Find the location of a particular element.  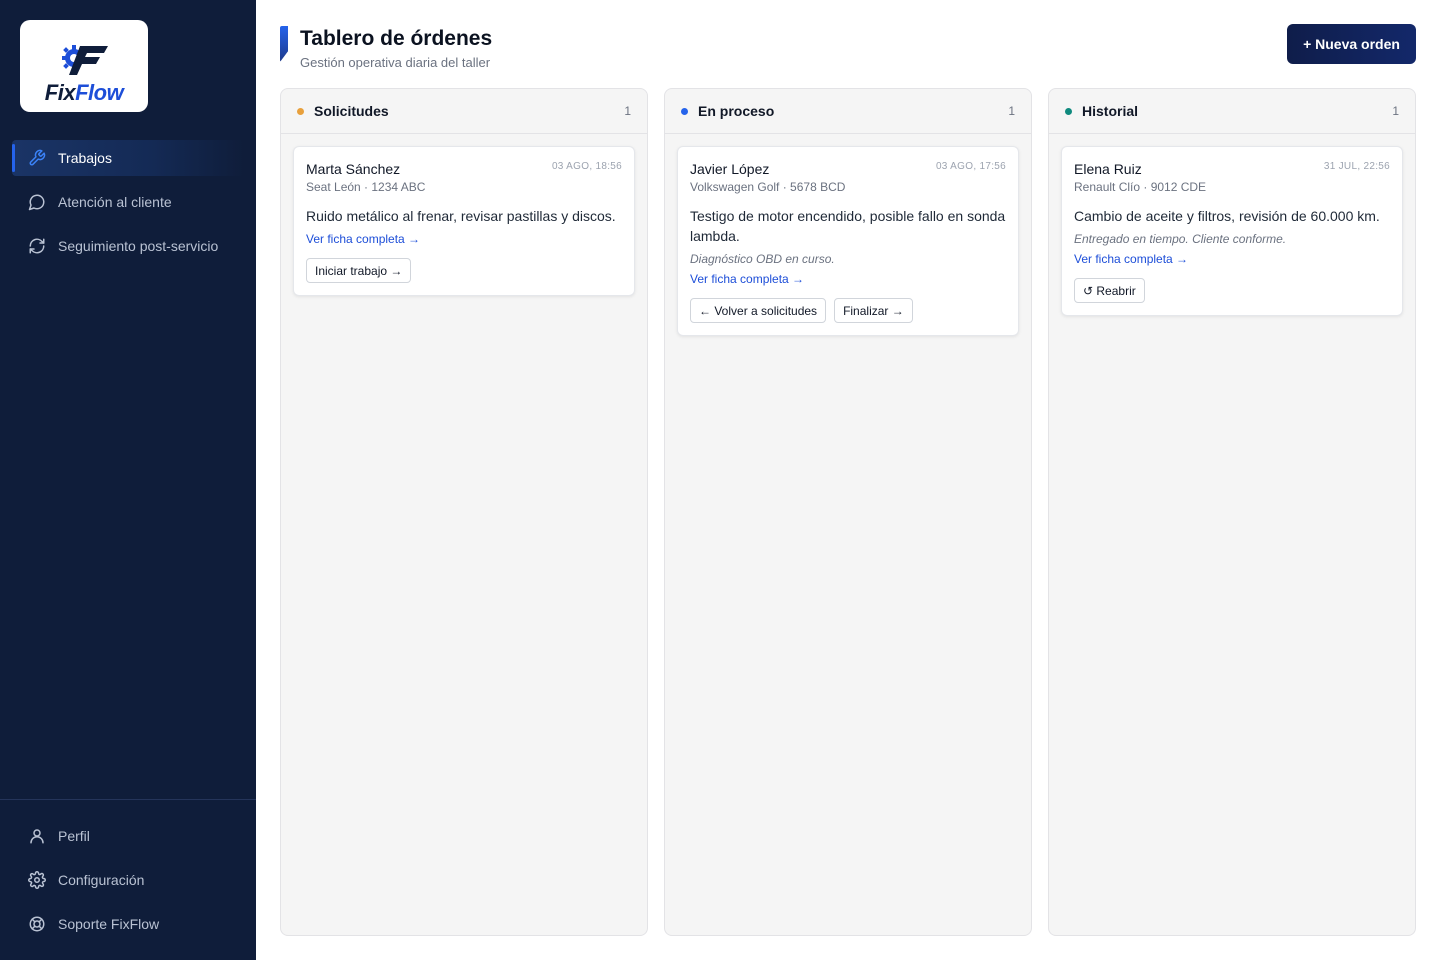

card-actions: ← Volver a solicitudes Finalizar → is located at coordinates (848, 310).